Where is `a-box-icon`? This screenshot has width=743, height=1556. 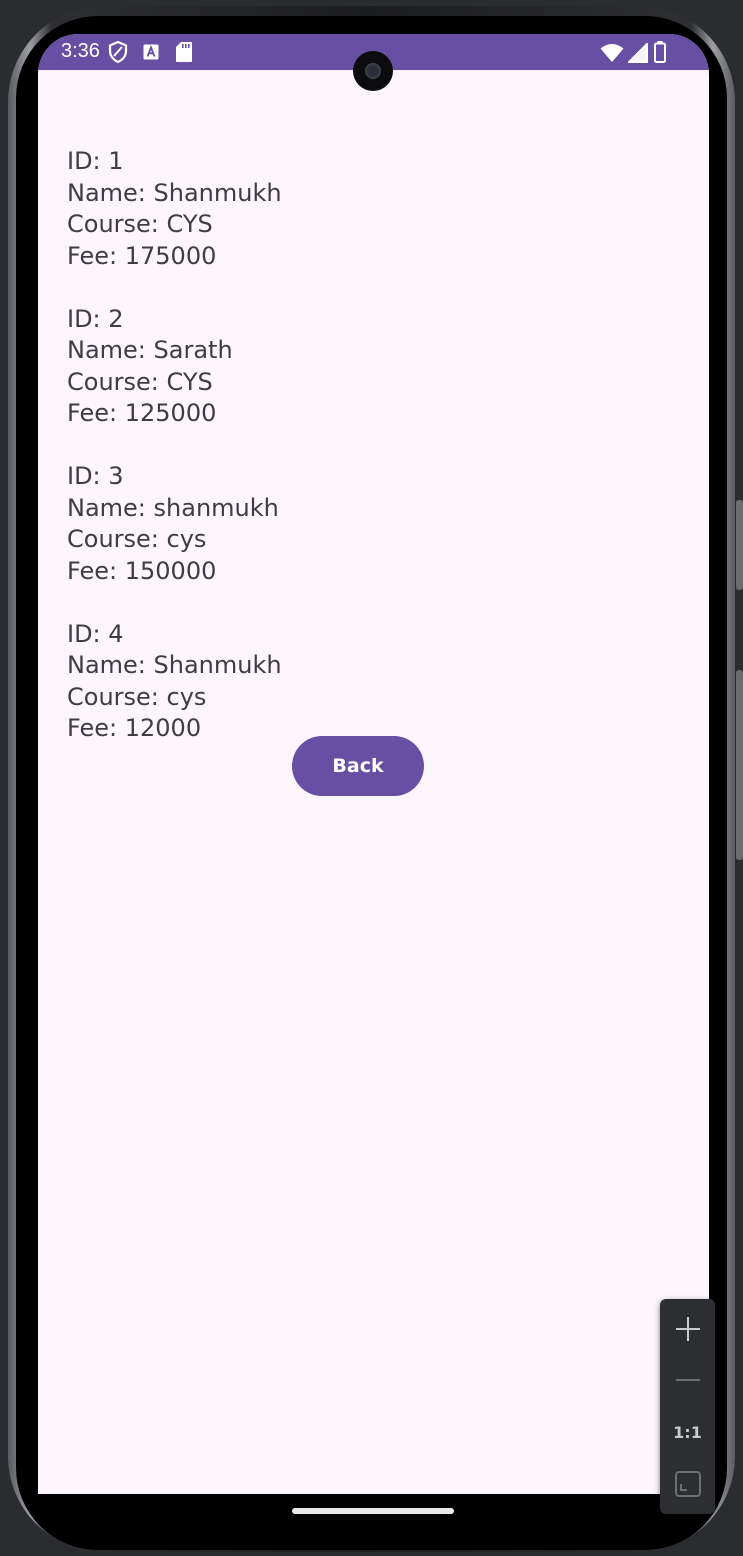 a-box-icon is located at coordinates (151, 54).